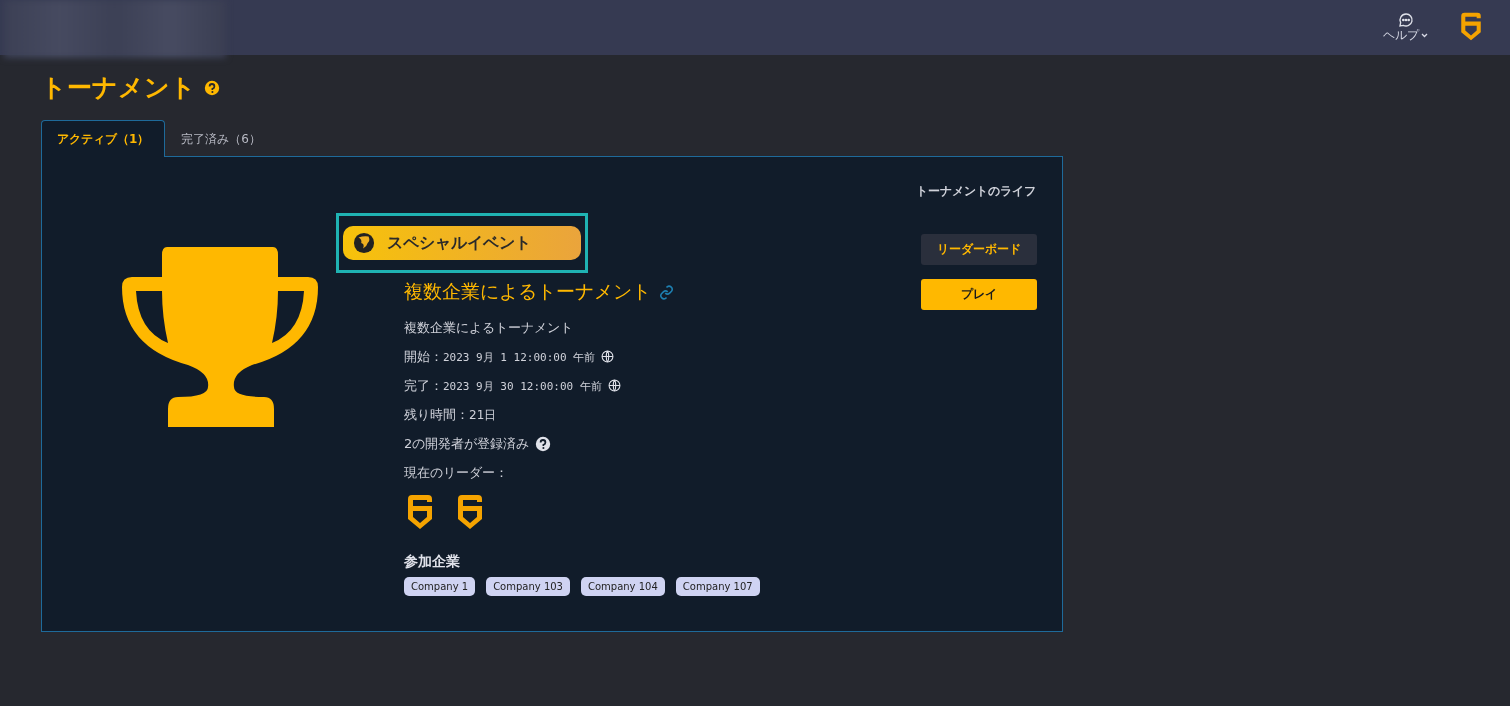 This screenshot has height=706, width=1510. I want to click on company-tag: Company 103, so click(528, 586).